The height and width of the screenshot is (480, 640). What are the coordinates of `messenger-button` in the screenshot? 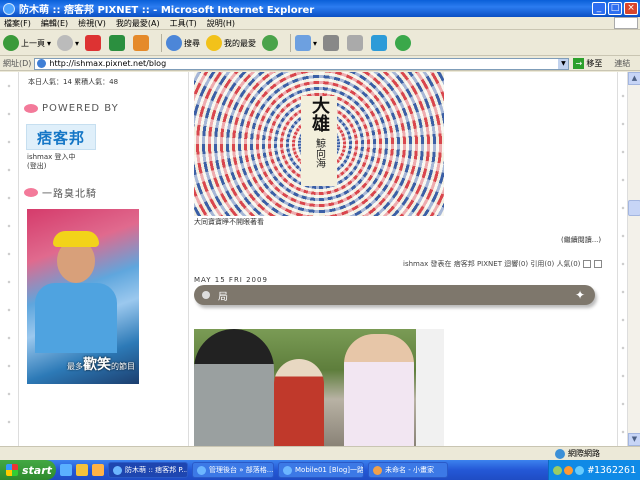 It's located at (404, 43).